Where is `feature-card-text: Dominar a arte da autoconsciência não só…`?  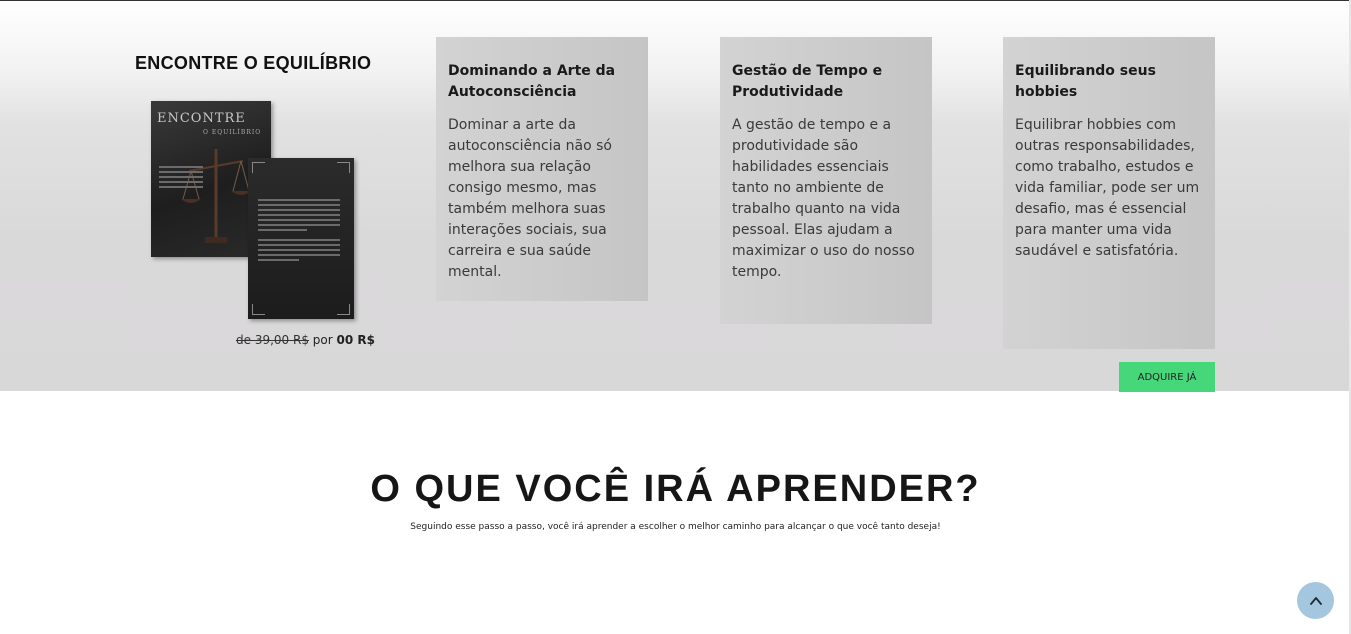
feature-card-text: Dominar a arte da autoconsciência não só… is located at coordinates (530, 198).